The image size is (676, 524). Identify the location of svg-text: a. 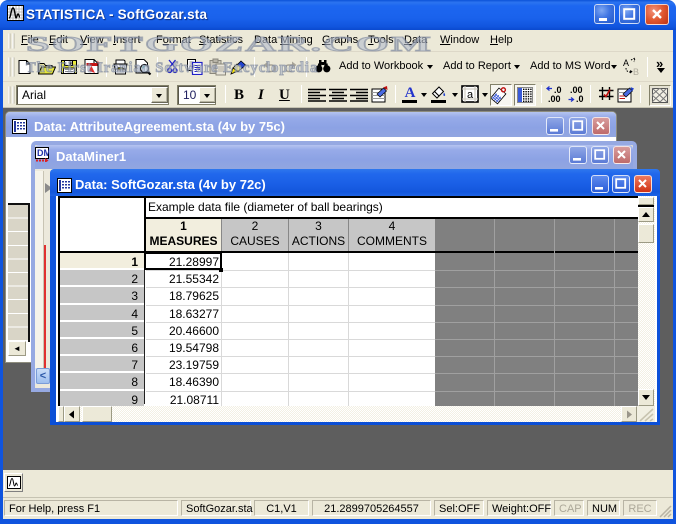
(470, 95).